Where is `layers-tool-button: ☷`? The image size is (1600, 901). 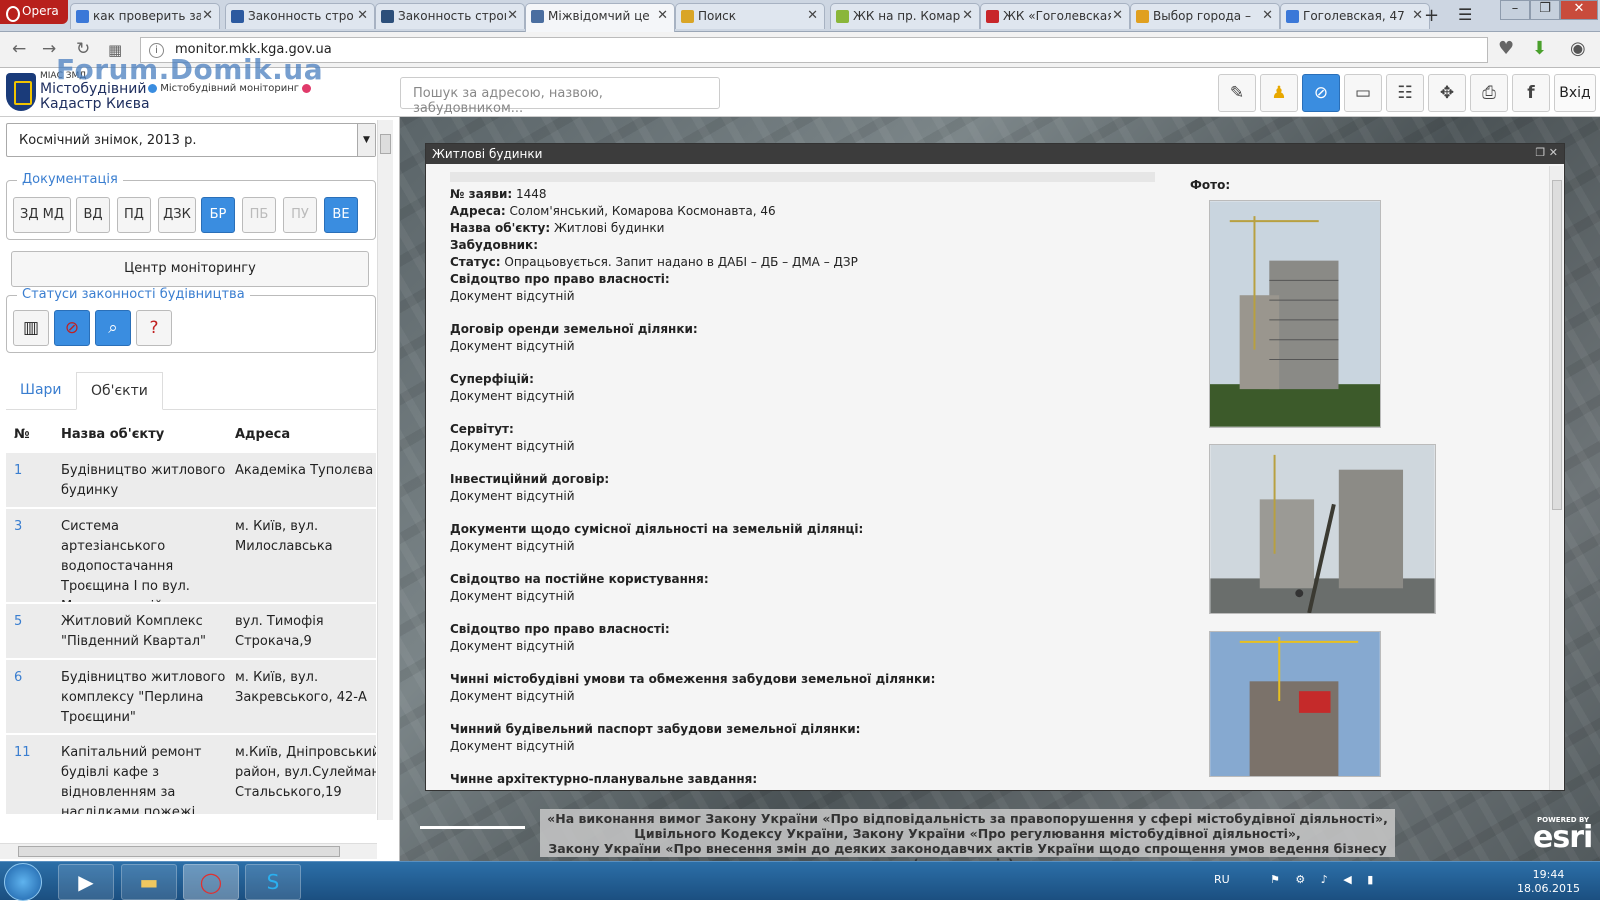
layers-tool-button: ☷ is located at coordinates (1405, 93).